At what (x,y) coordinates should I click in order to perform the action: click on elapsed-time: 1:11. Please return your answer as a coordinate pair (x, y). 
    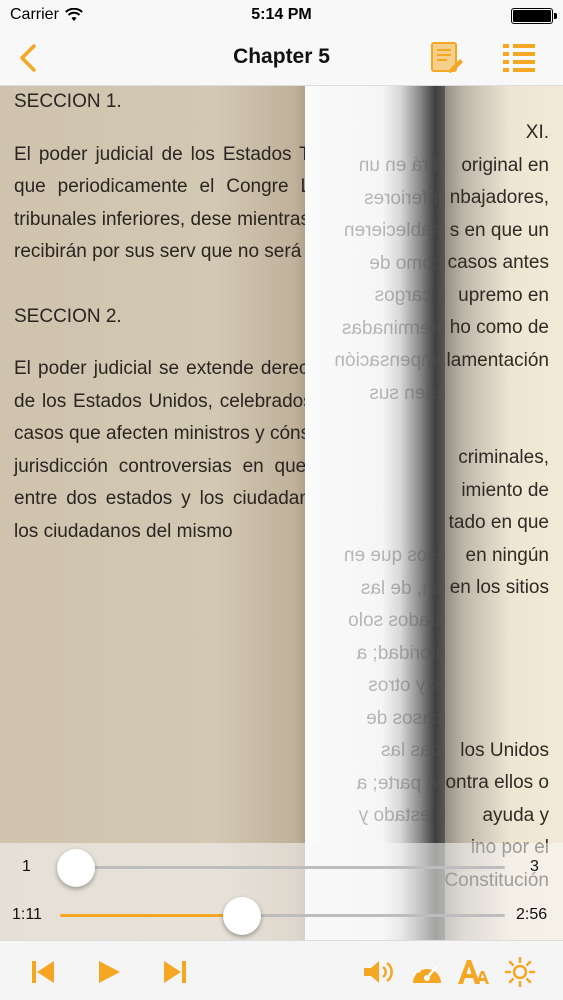
    Looking at the image, I should click on (27, 914).